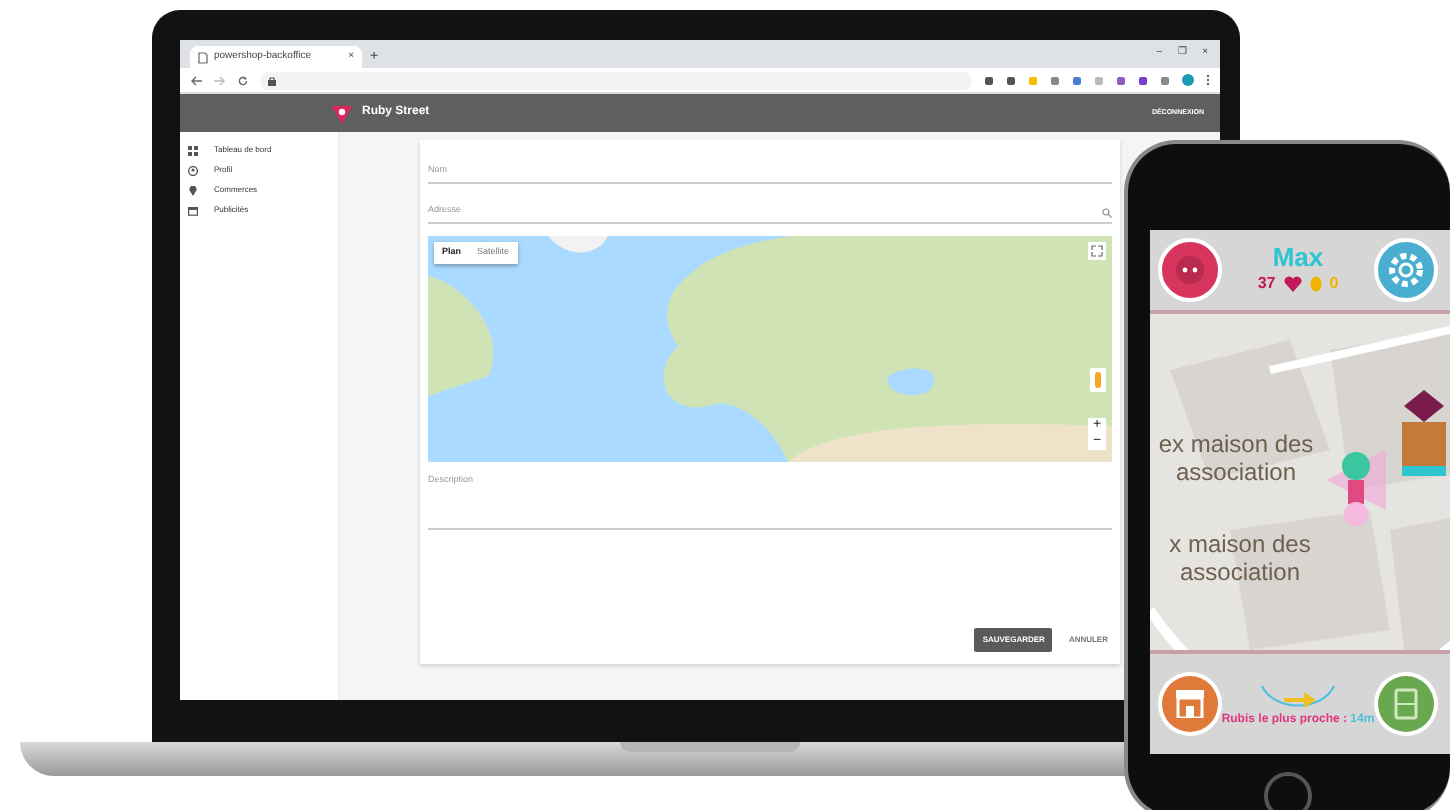 The height and width of the screenshot is (810, 1450). What do you see at coordinates (1188, 80) in the screenshot?
I see `avatar-icon` at bounding box center [1188, 80].